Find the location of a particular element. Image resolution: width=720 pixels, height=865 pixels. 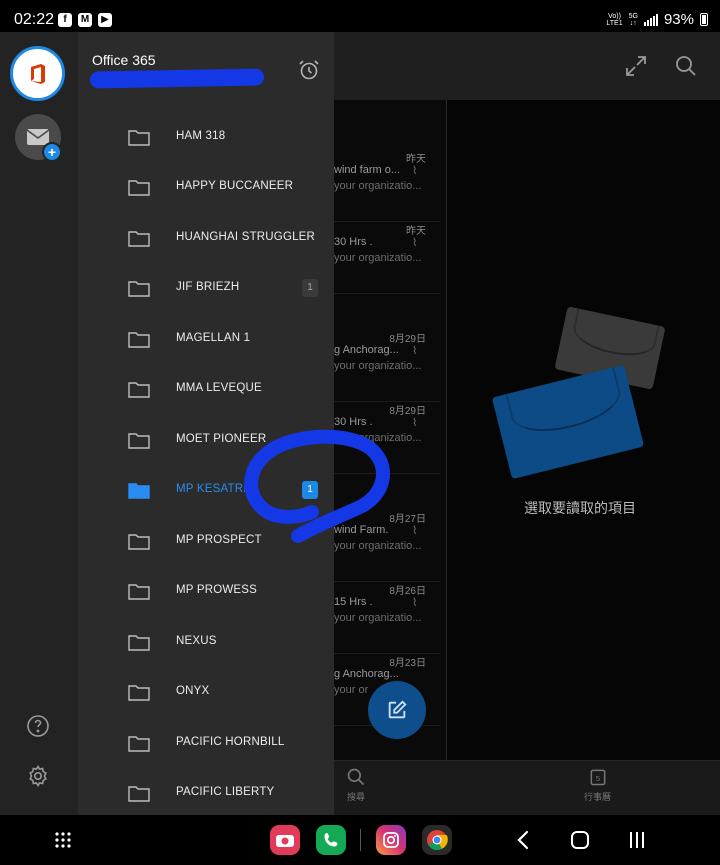

compose-icon is located at coordinates (397, 709).